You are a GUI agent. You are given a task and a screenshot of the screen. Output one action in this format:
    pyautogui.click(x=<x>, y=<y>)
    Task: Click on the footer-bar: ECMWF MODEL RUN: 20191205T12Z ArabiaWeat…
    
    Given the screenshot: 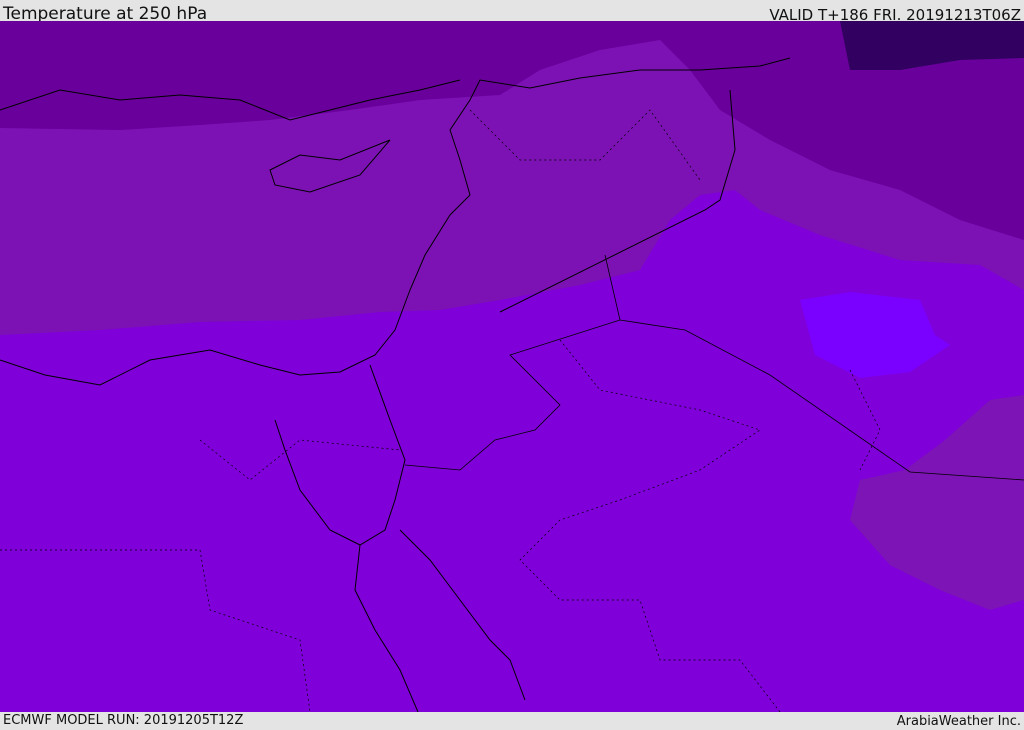 What is the action you would take?
    pyautogui.click(x=512, y=720)
    